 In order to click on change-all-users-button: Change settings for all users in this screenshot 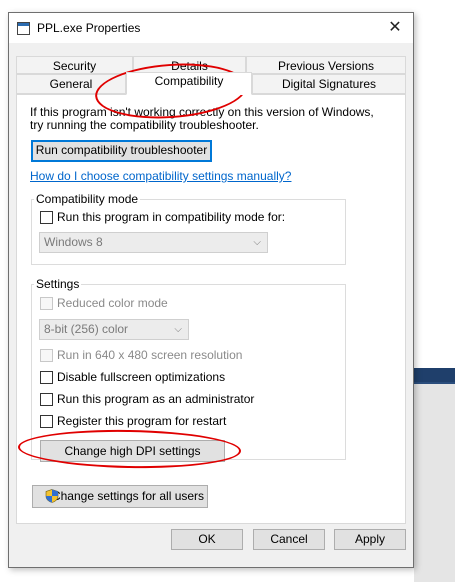, I will do `click(120, 496)`.